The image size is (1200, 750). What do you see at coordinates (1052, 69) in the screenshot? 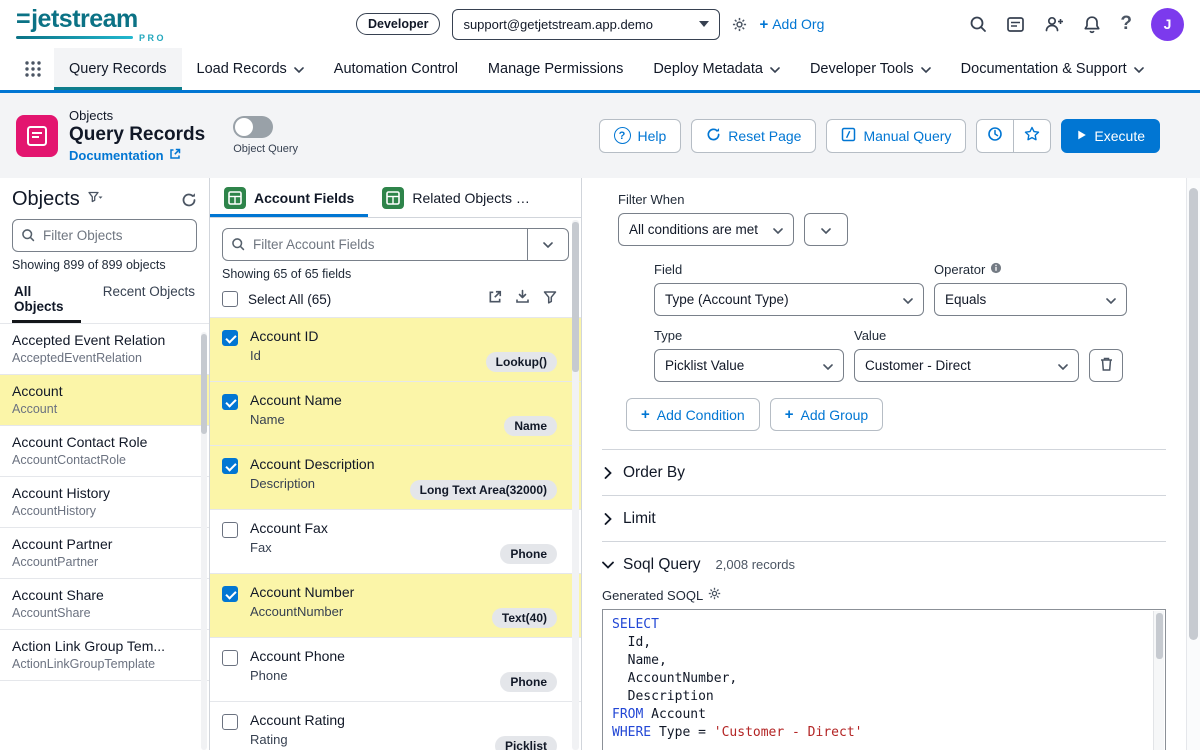
I see `nav-item-documentation-support: Documentation & Support` at bounding box center [1052, 69].